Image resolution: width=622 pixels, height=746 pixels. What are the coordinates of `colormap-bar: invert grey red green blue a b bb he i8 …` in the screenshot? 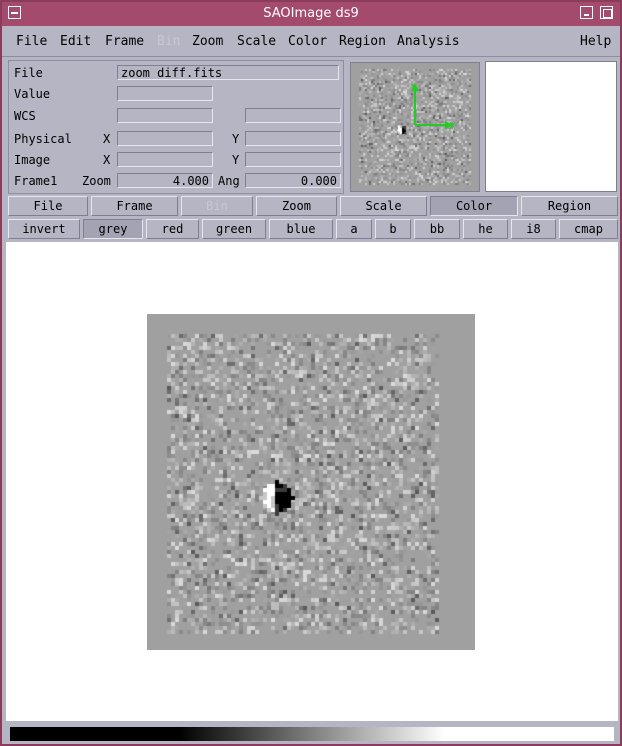 It's located at (313, 229).